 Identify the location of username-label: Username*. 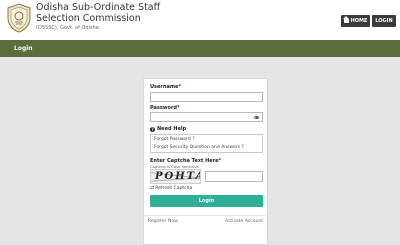
(165, 87).